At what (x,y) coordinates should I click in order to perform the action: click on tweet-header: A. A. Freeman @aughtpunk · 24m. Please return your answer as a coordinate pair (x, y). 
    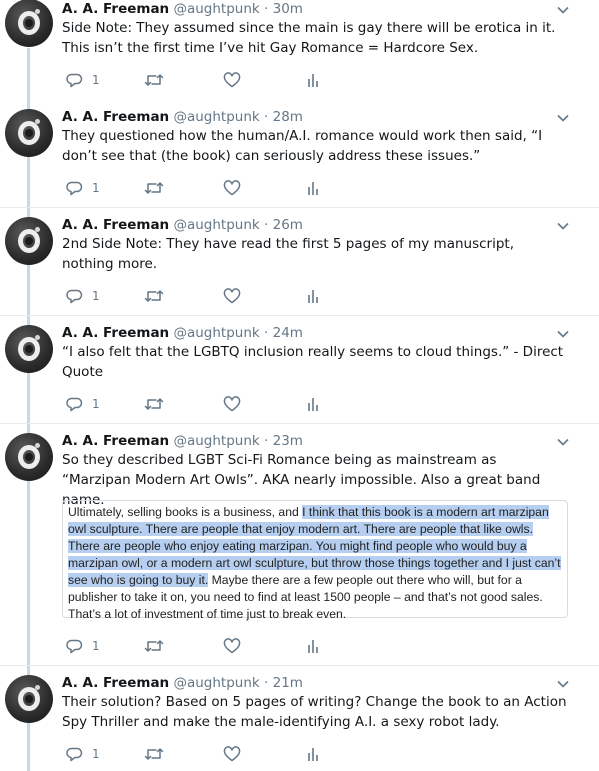
    Looking at the image, I should click on (182, 333).